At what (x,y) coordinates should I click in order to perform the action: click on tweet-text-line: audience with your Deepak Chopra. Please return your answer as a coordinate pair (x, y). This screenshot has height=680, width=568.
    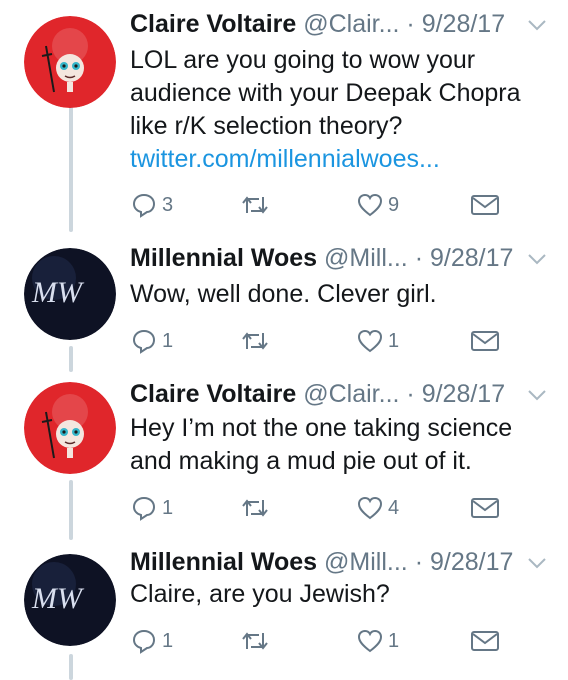
    Looking at the image, I should click on (325, 93).